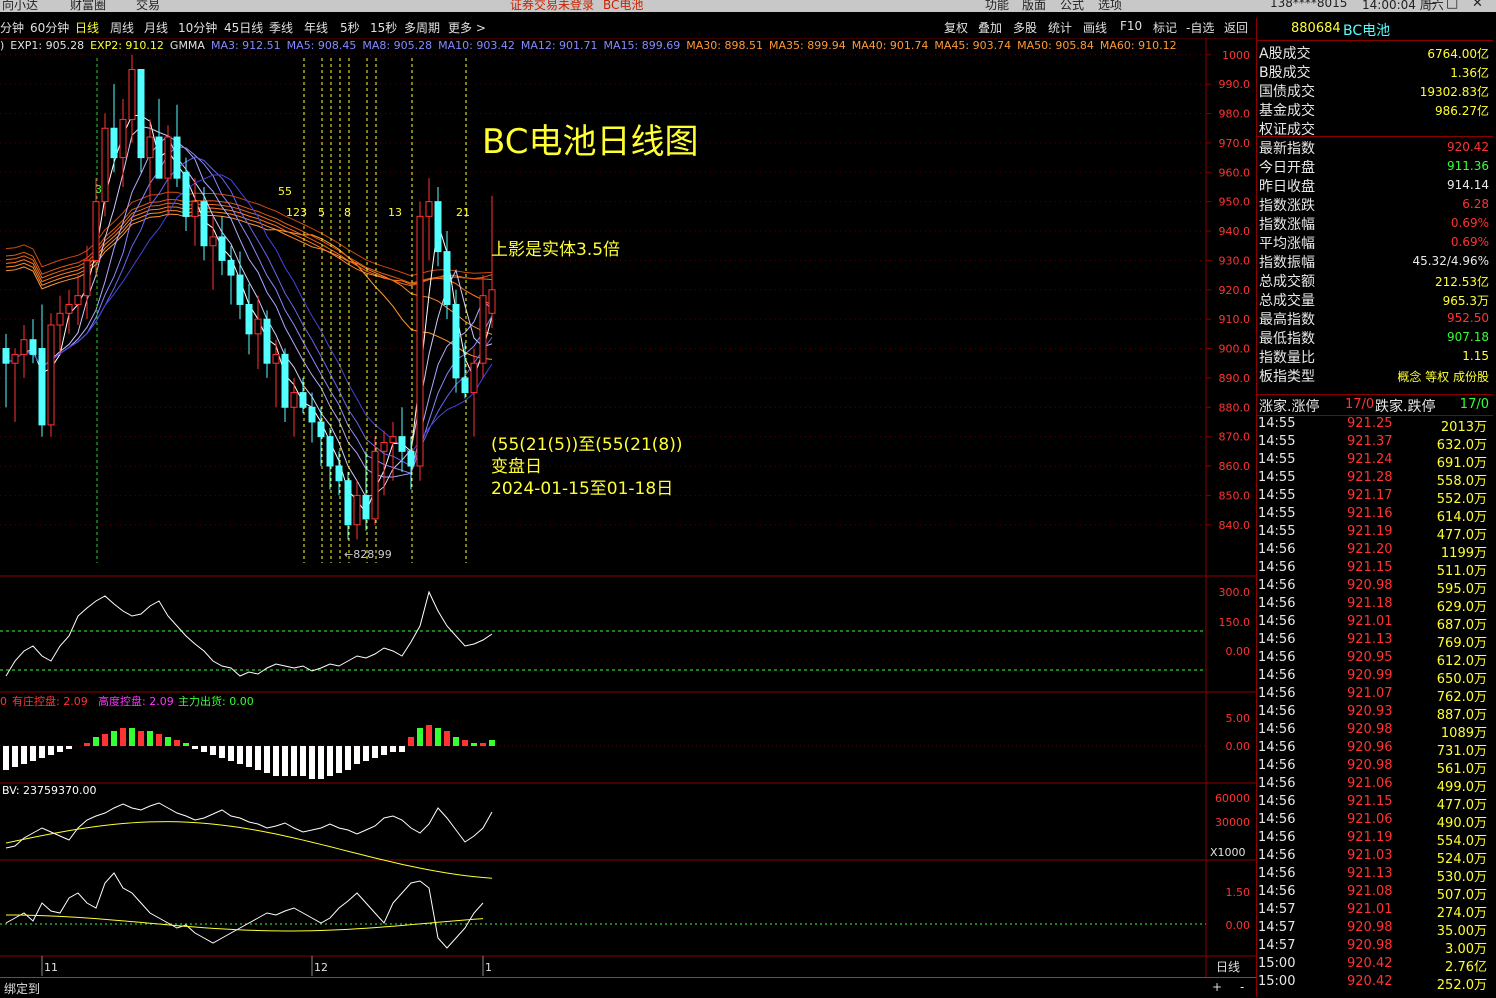  Describe the element at coordinates (1375, 767) in the screenshot. I see `tick-row: 14:56 920.98 561.0万` at that location.